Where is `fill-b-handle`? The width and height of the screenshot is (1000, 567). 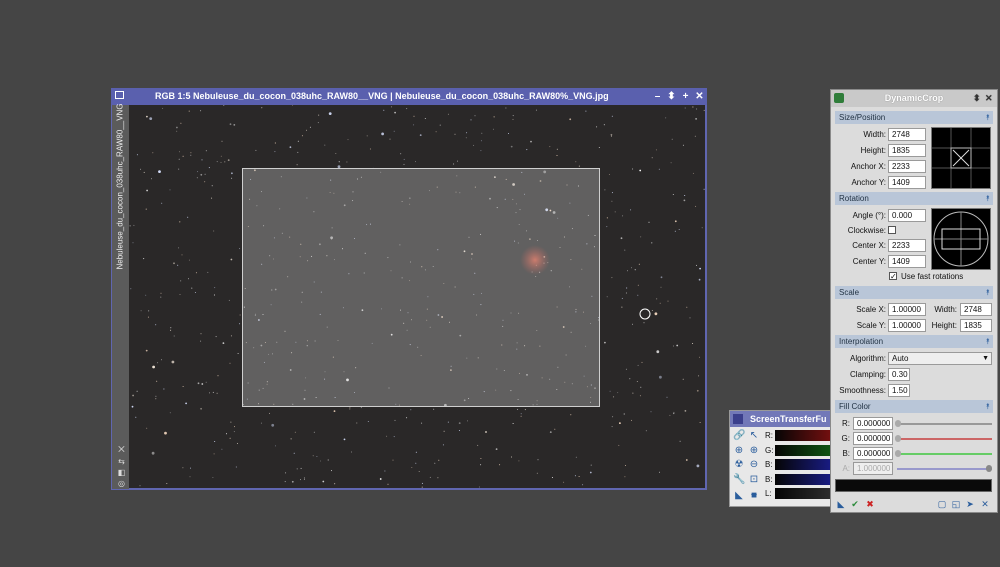
fill-b-handle is located at coordinates (898, 453).